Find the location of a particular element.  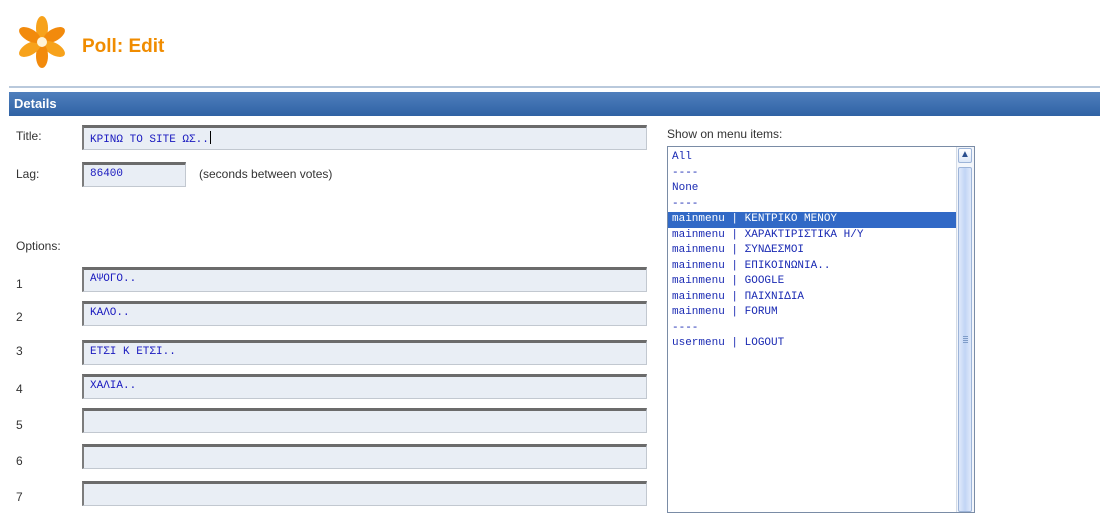

option-number: 2 is located at coordinates (19, 317).